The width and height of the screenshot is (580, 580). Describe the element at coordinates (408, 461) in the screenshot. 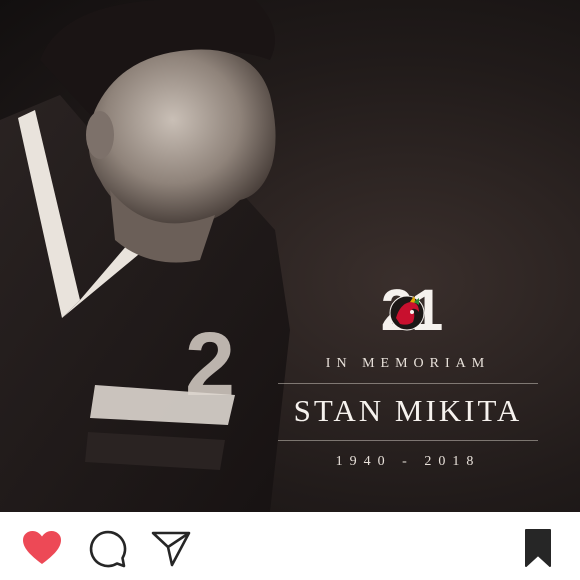

I see `life-years: 1940 - 2018` at that location.